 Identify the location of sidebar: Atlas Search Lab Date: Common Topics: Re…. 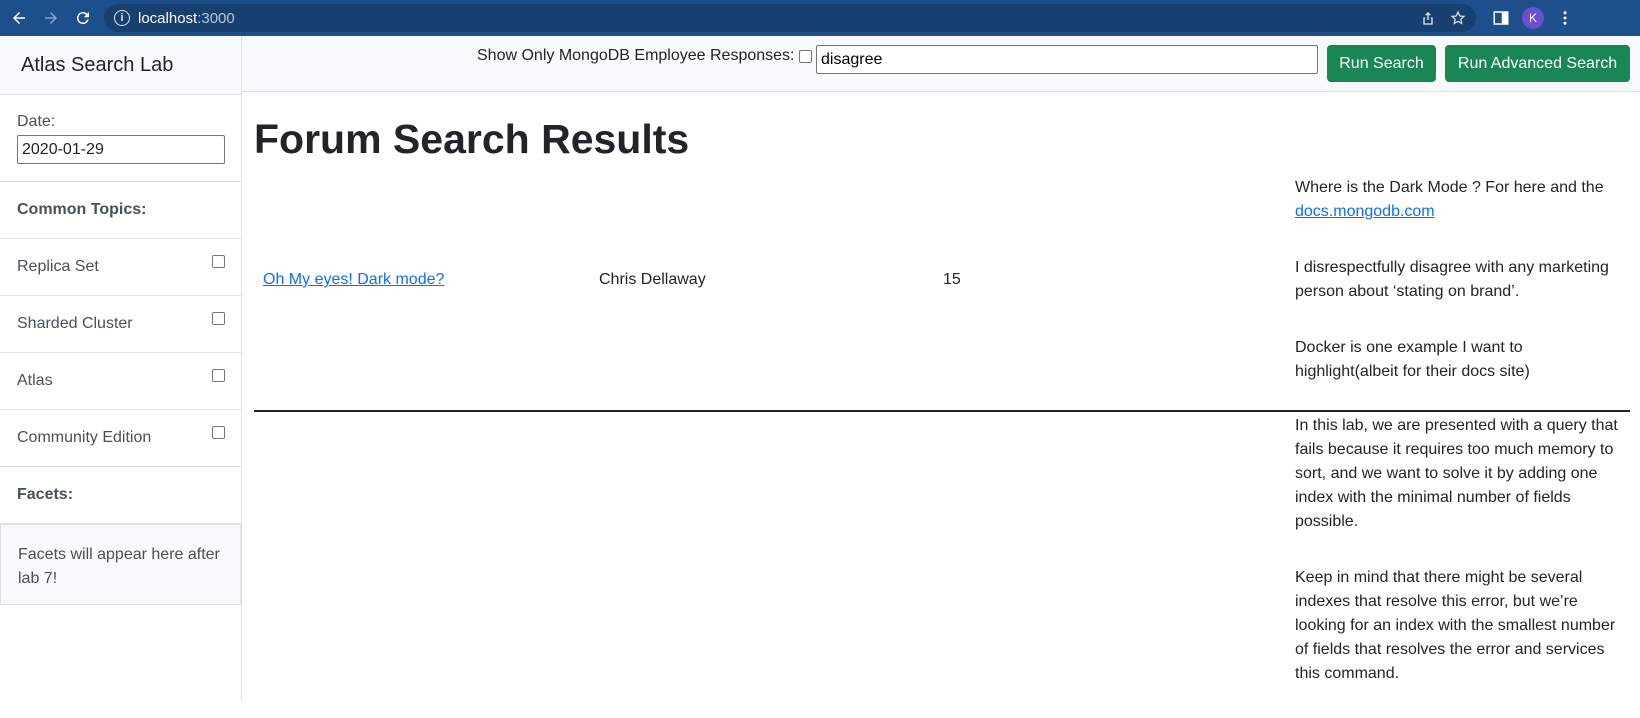
(121, 368).